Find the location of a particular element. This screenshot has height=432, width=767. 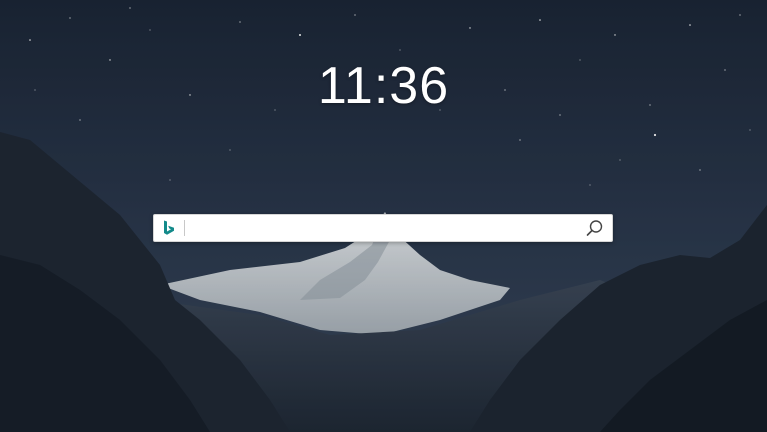

search-input is located at coordinates (381, 228).